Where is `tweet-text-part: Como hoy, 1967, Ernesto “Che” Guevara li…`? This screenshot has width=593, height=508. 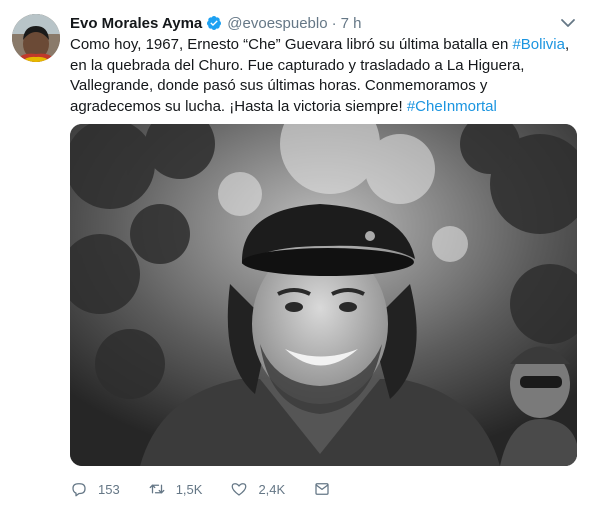 tweet-text-part: Como hoy, 1967, Ernesto “Che” Guevara li… is located at coordinates (291, 44).